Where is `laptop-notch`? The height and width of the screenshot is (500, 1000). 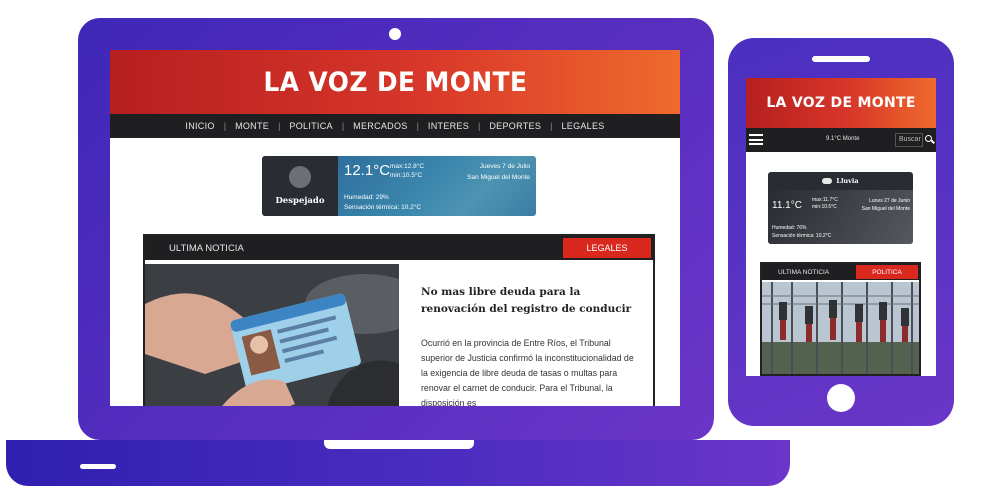 laptop-notch is located at coordinates (399, 444).